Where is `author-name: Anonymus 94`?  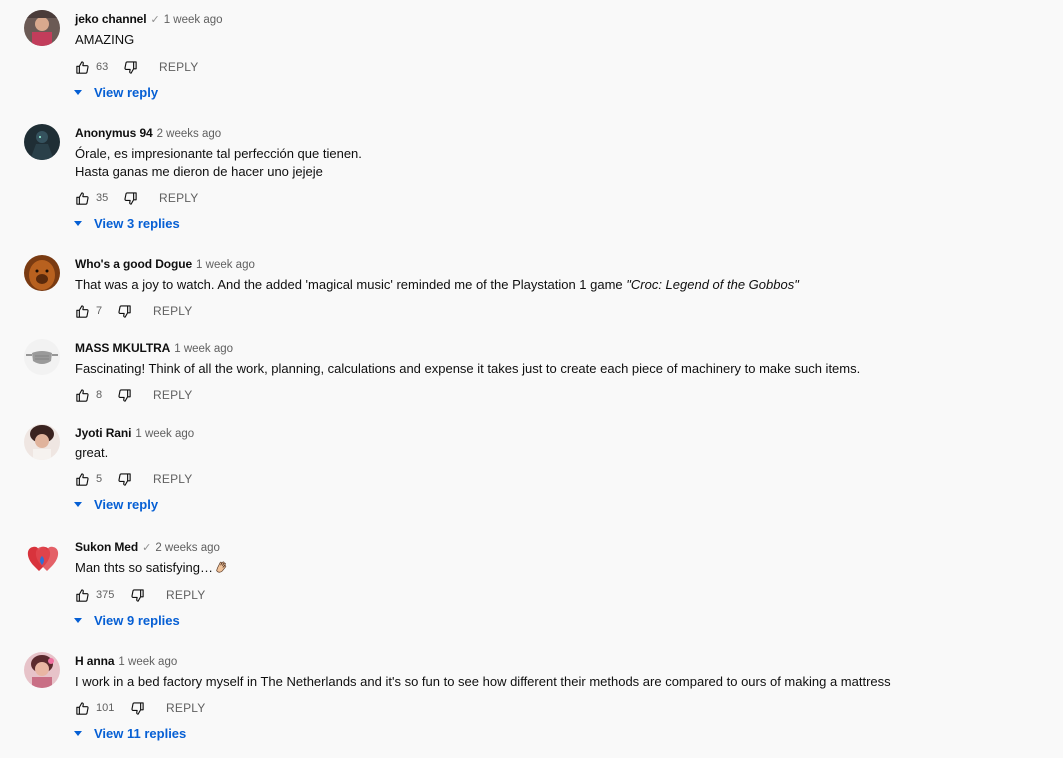
author-name: Anonymus 94 is located at coordinates (114, 133).